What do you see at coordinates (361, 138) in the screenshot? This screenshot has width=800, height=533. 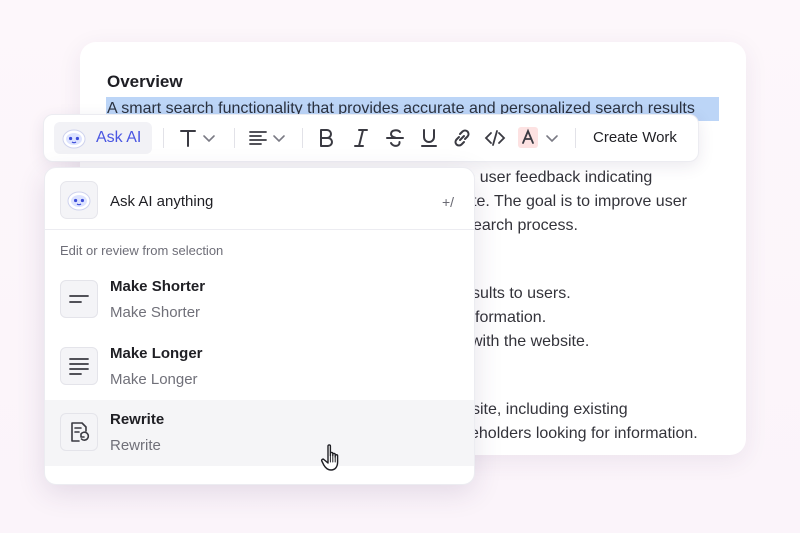 I see `italic-icon` at bounding box center [361, 138].